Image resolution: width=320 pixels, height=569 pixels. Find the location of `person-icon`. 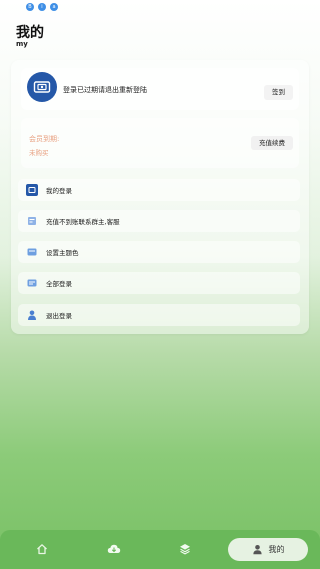

person-icon is located at coordinates (257, 549).